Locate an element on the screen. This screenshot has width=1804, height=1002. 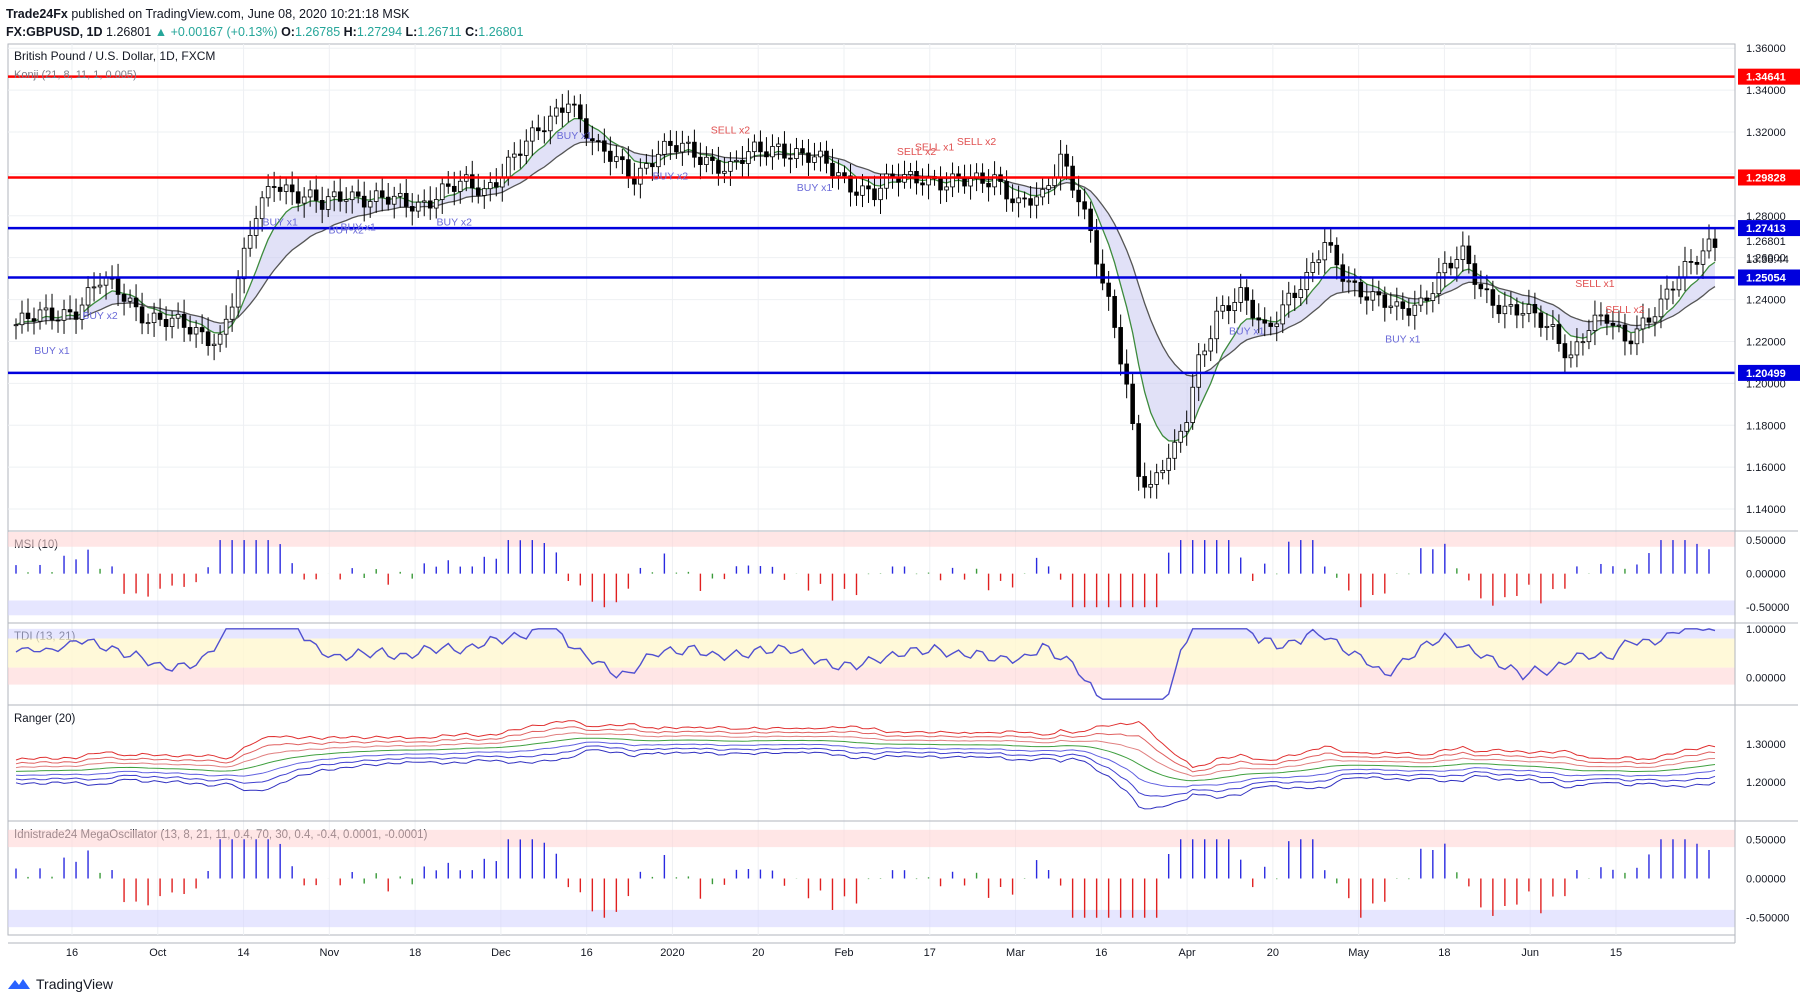
time-tick-label: 20 is located at coordinates (1273, 953).